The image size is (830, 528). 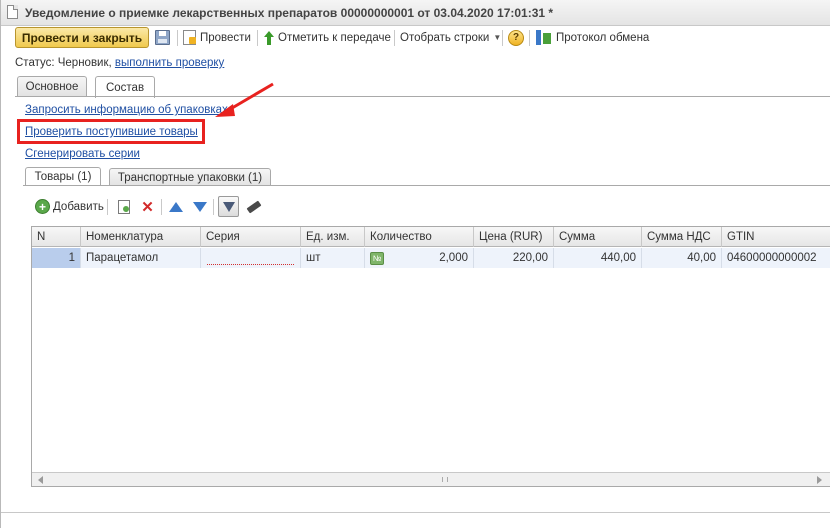 What do you see at coordinates (189, 37) in the screenshot?
I see `post-document-icon` at bounding box center [189, 37].